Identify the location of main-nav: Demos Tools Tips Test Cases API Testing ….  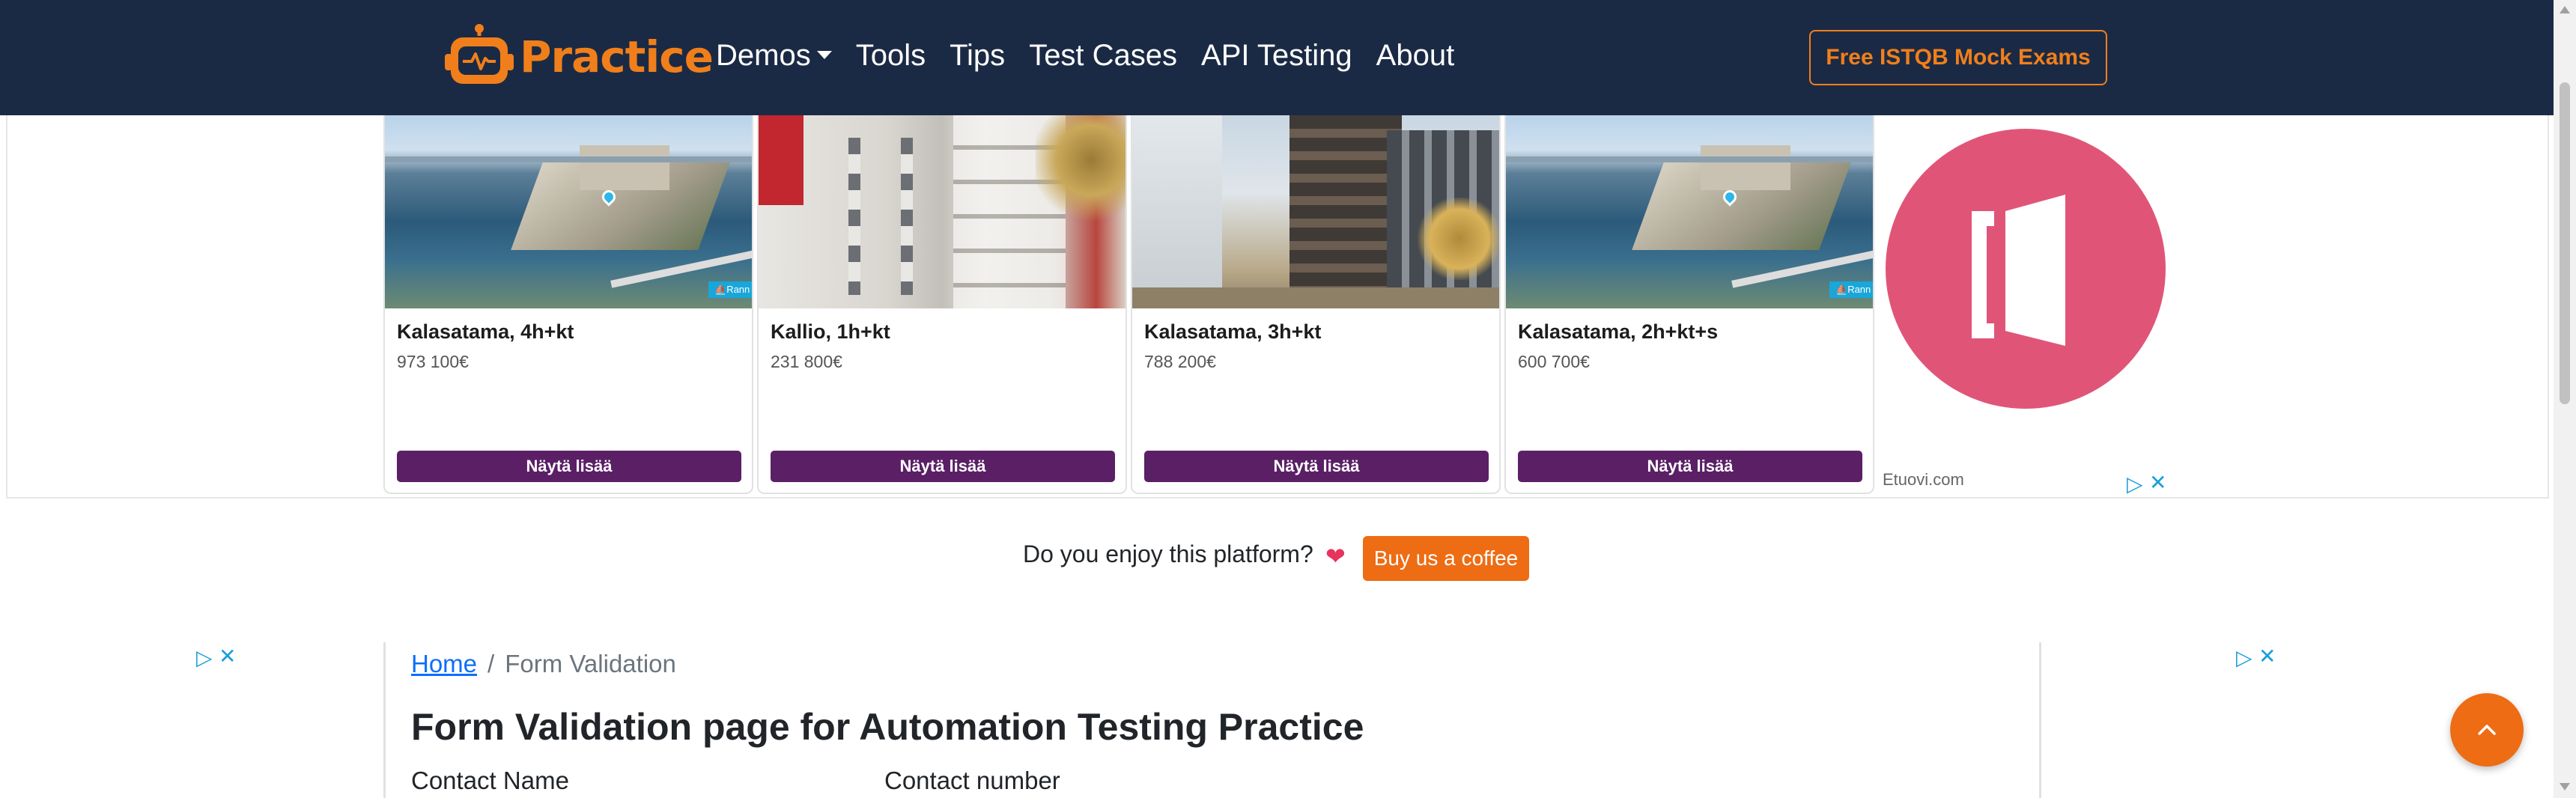
(1097, 56).